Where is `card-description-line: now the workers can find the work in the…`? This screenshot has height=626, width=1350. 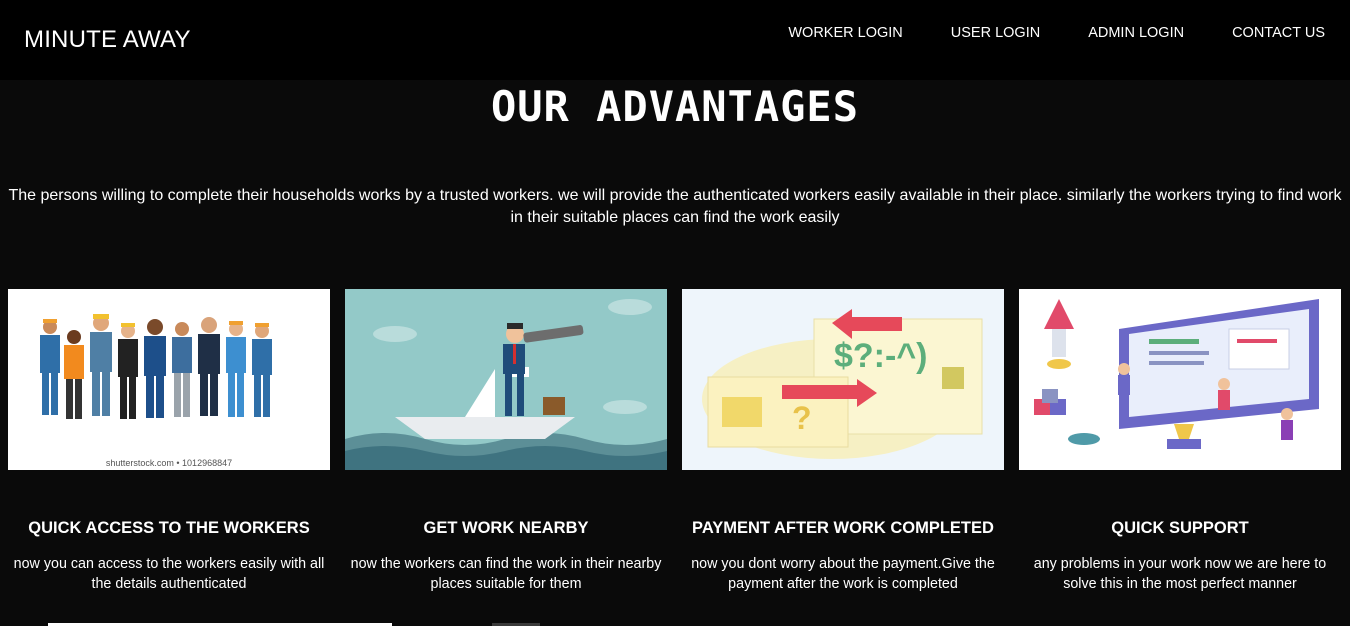 card-description-line: now the workers can find the work in the… is located at coordinates (506, 564).